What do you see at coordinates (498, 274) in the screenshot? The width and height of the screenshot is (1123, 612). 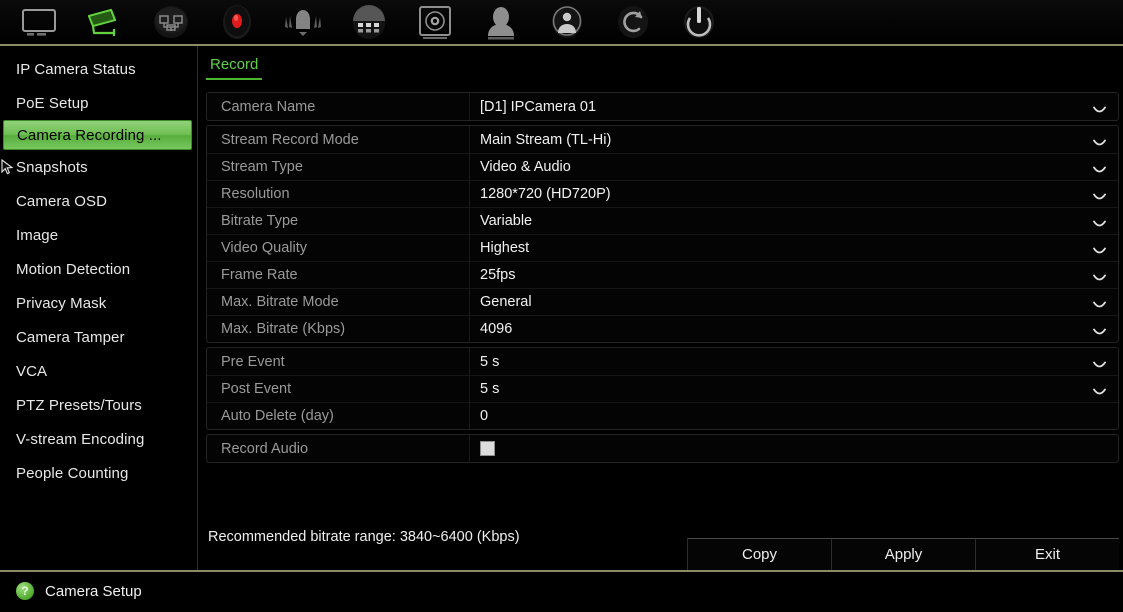 I see `value-frame-rate: 25fps` at bounding box center [498, 274].